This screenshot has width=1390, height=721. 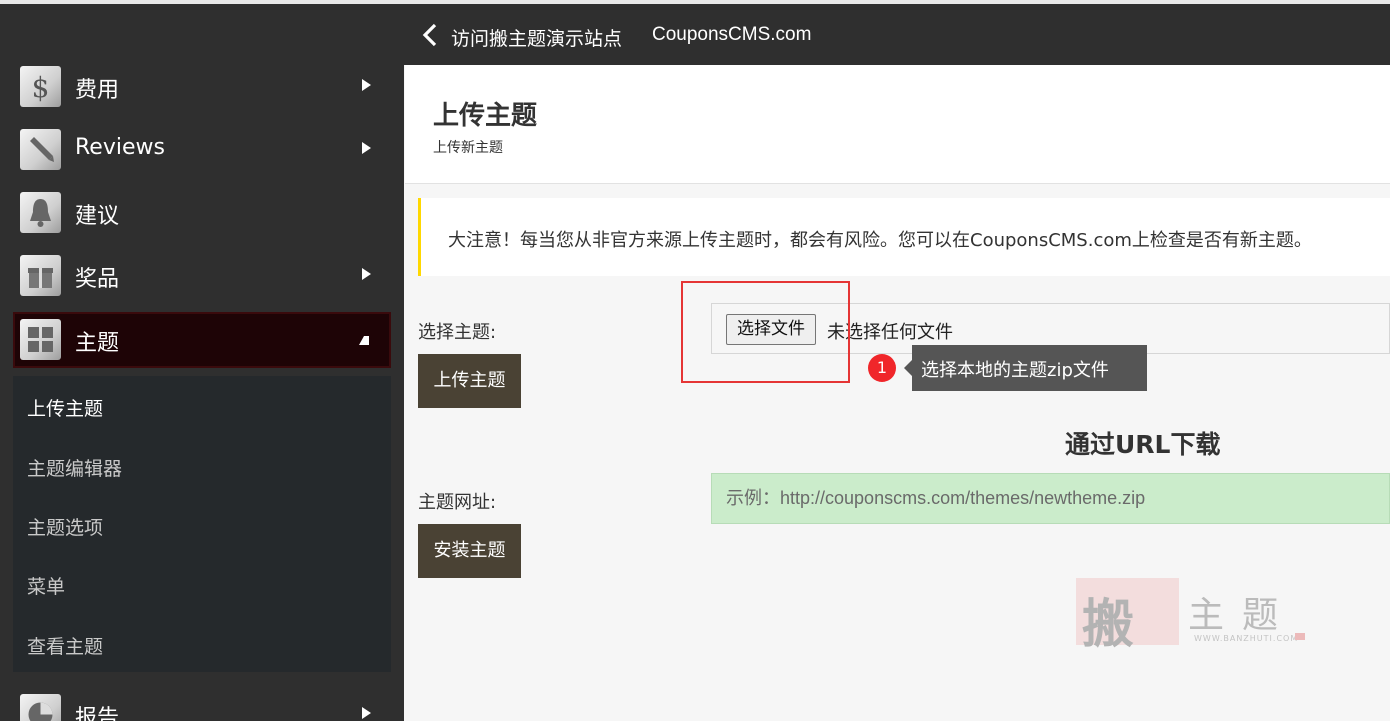 What do you see at coordinates (1246, 638) in the screenshot?
I see `watermark-url: WWW.BANZHUTI.COM` at bounding box center [1246, 638].